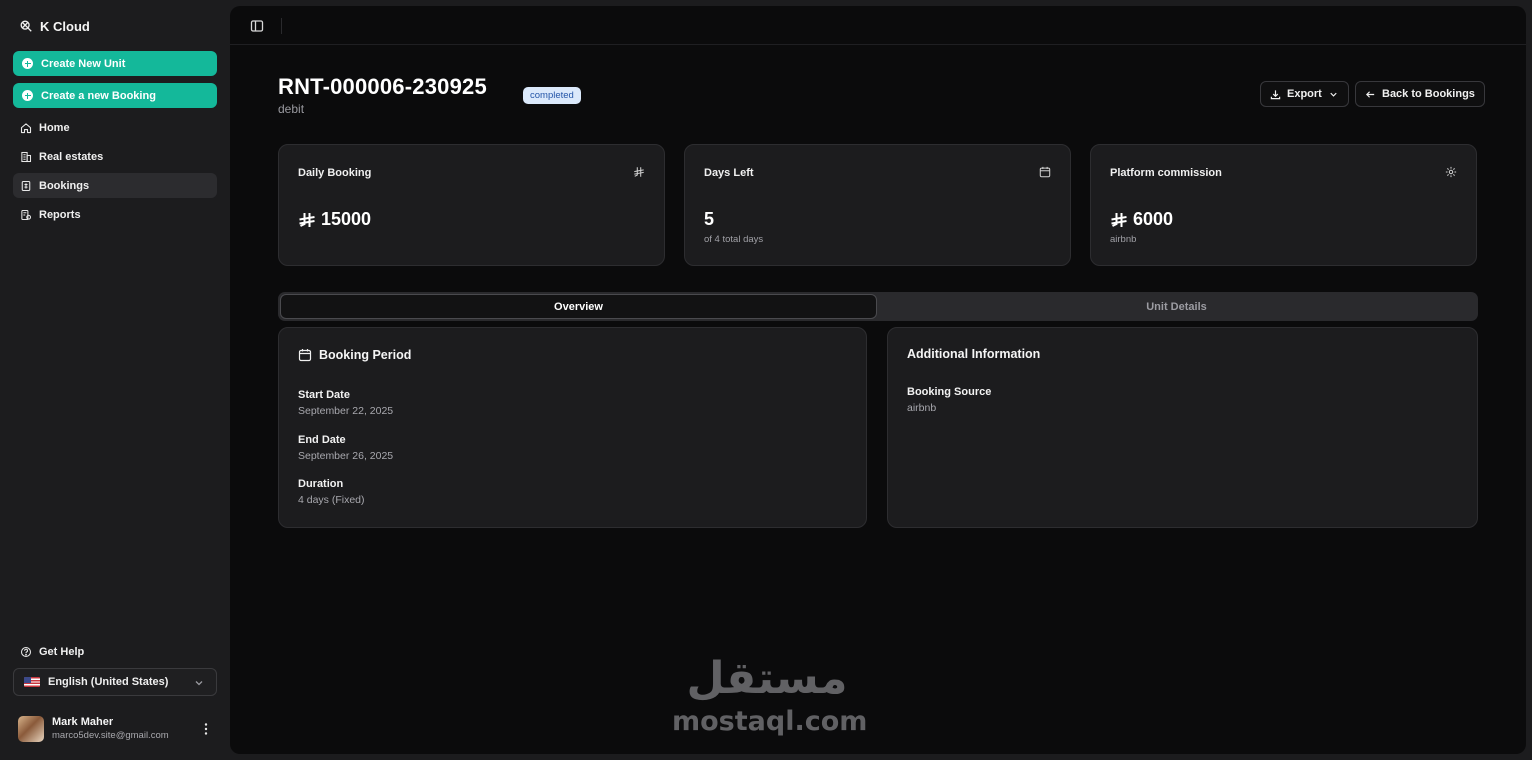  I want to click on stat-value: 6000, so click(1141, 219).